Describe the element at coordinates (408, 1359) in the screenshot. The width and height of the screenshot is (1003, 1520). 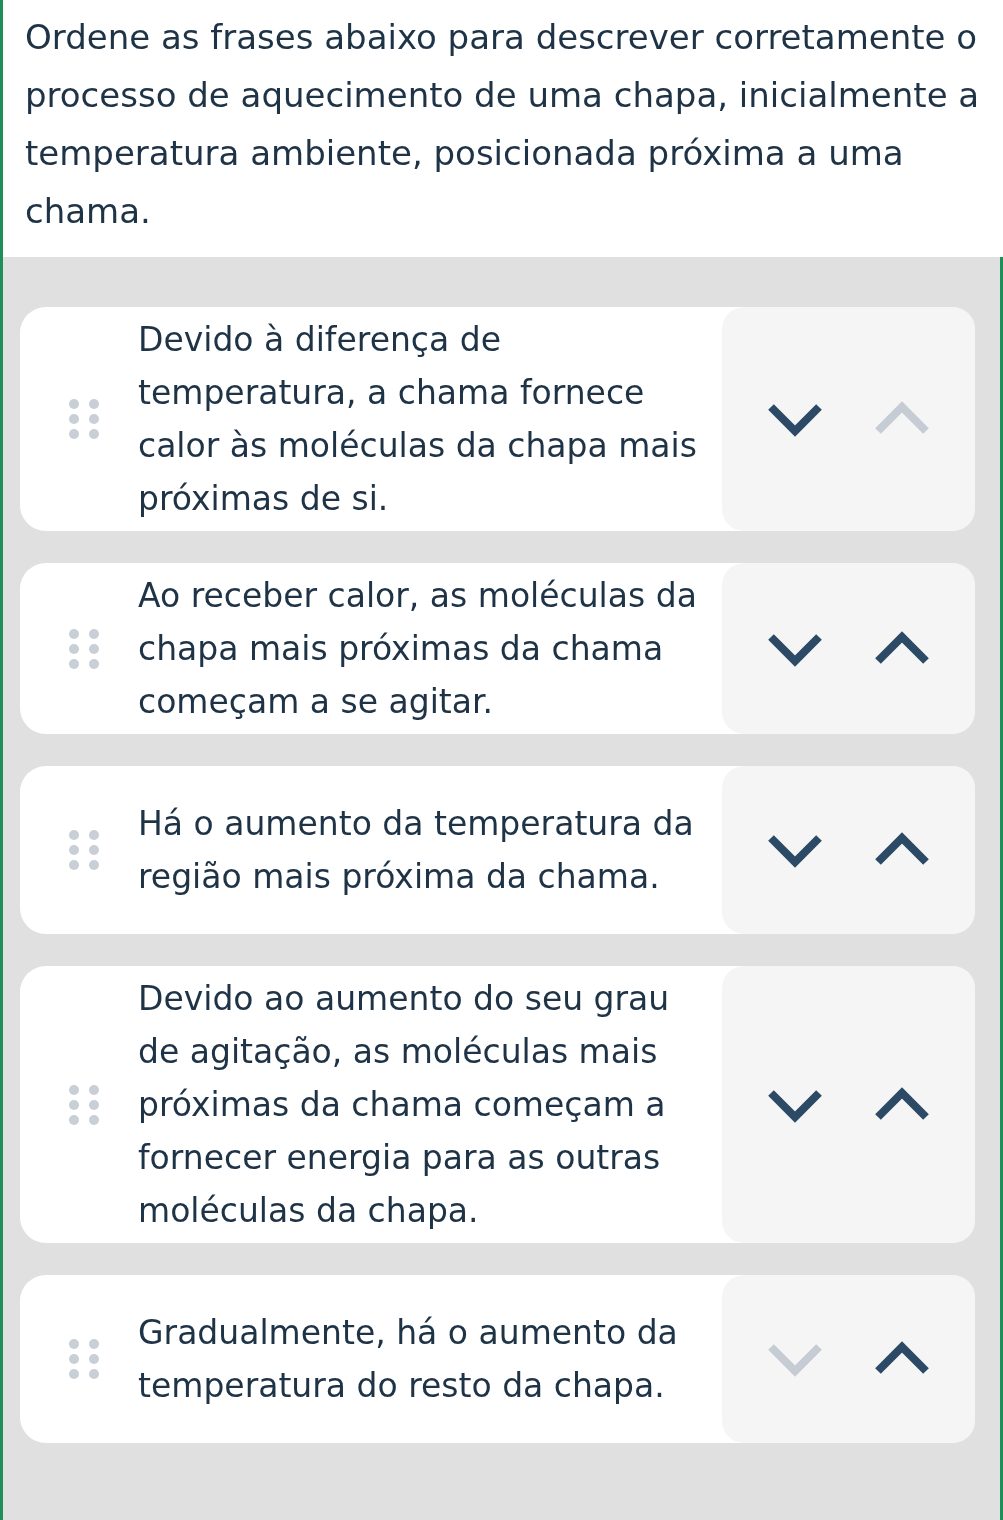
I see `sentence-text: Gradualmente, há o aumento da temperatura do resto da chapa.` at that location.